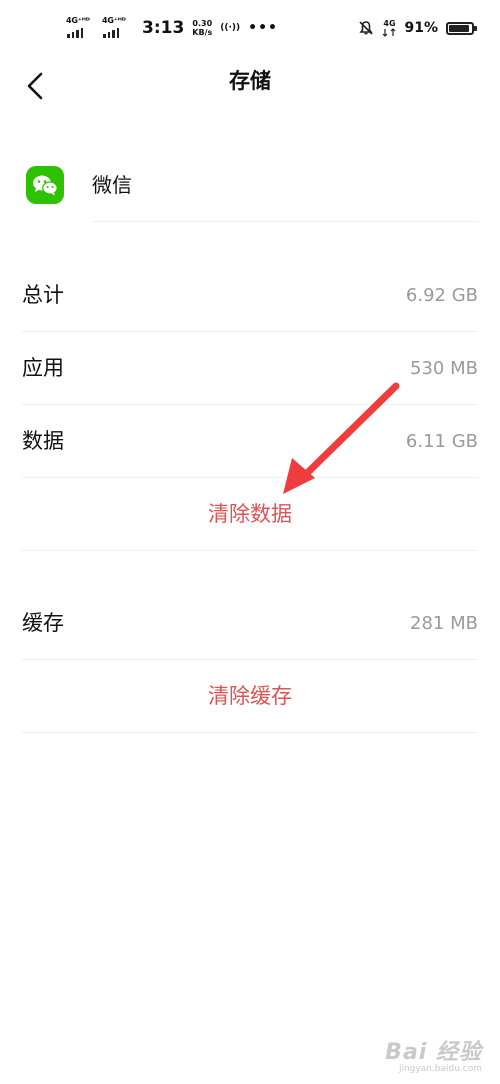 Image resolution: width=500 pixels, height=1084 pixels. Describe the element at coordinates (441, 441) in the screenshot. I see `data-size-value: 6.11 GB` at that location.